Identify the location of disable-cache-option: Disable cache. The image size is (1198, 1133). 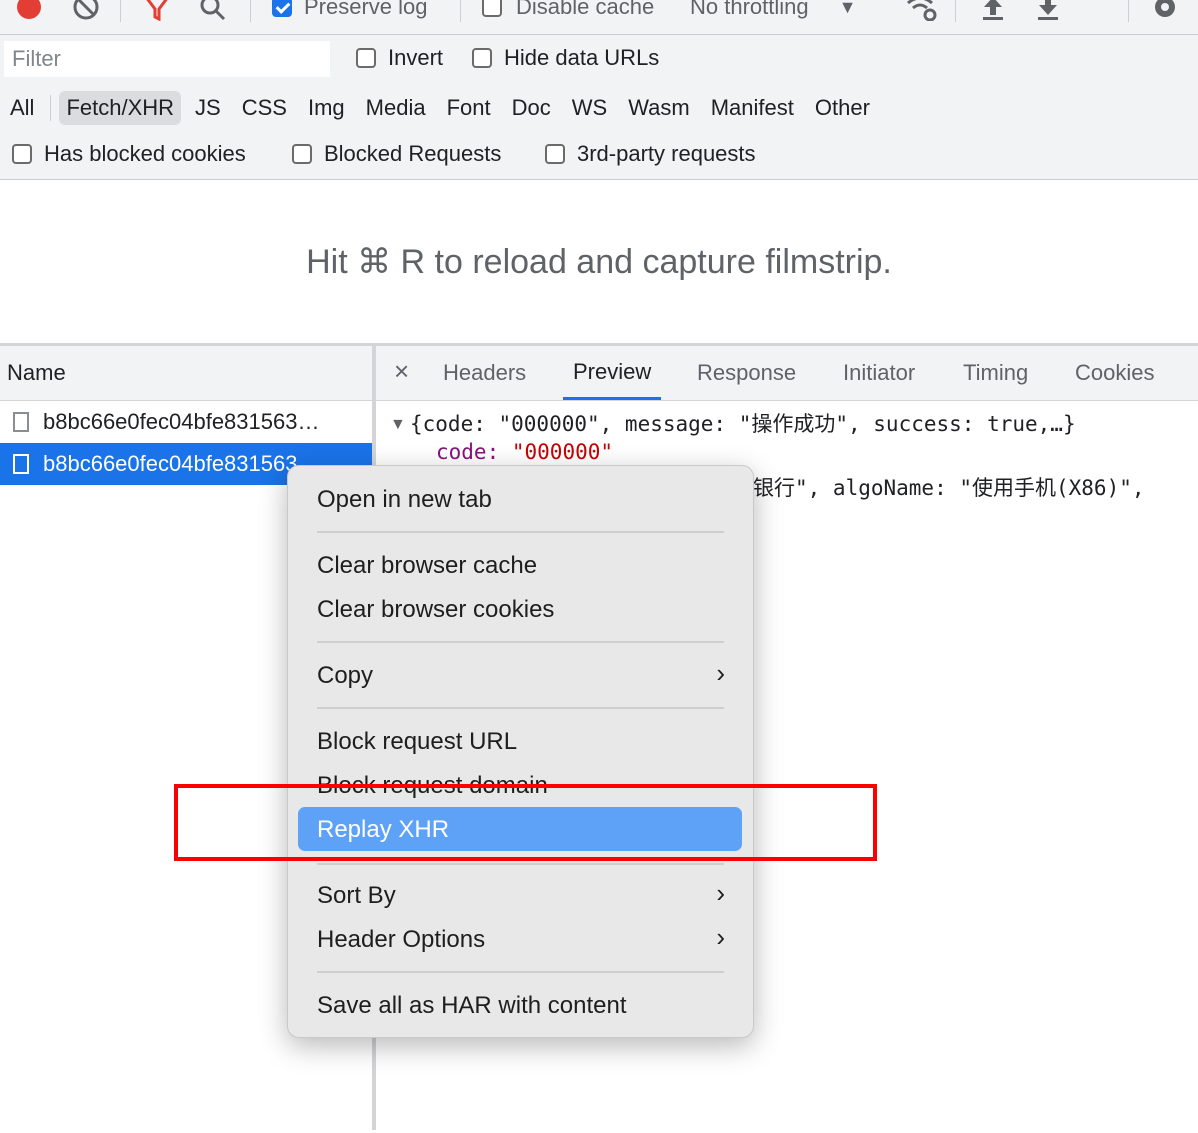
(568, 11).